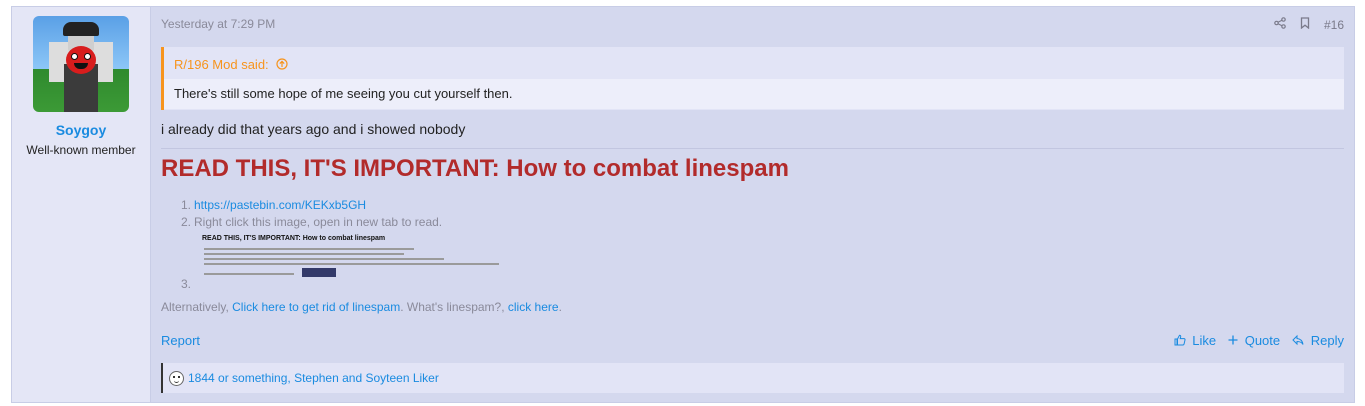  I want to click on image-button, so click(319, 272).